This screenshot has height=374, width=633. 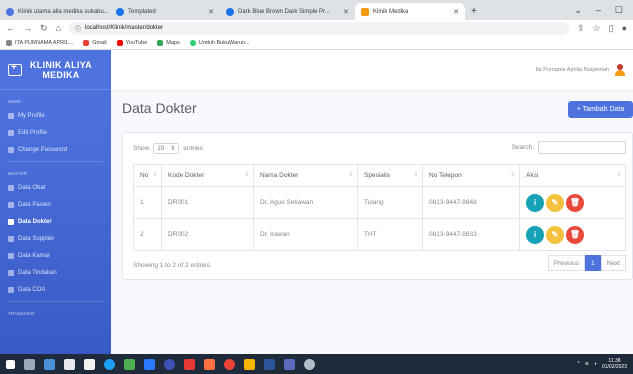 I want to click on store-icon, so click(x=69, y=364).